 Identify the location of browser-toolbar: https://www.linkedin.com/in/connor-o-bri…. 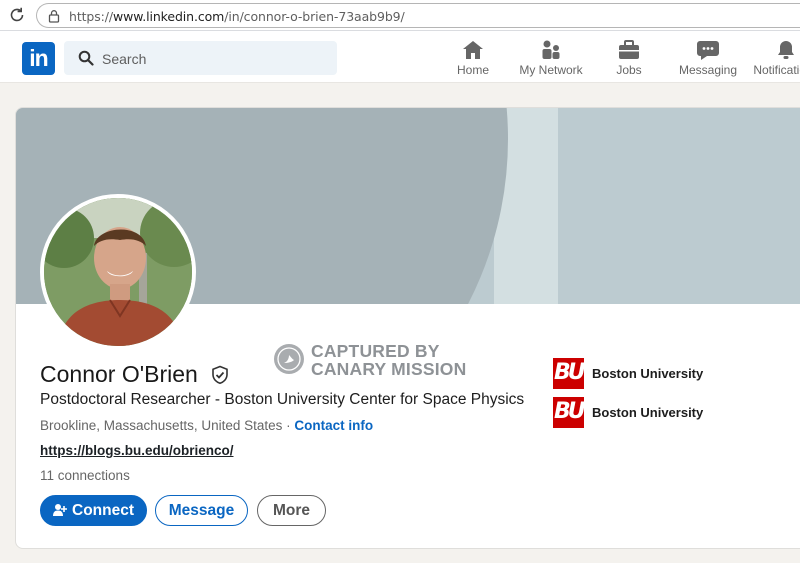
(400, 15).